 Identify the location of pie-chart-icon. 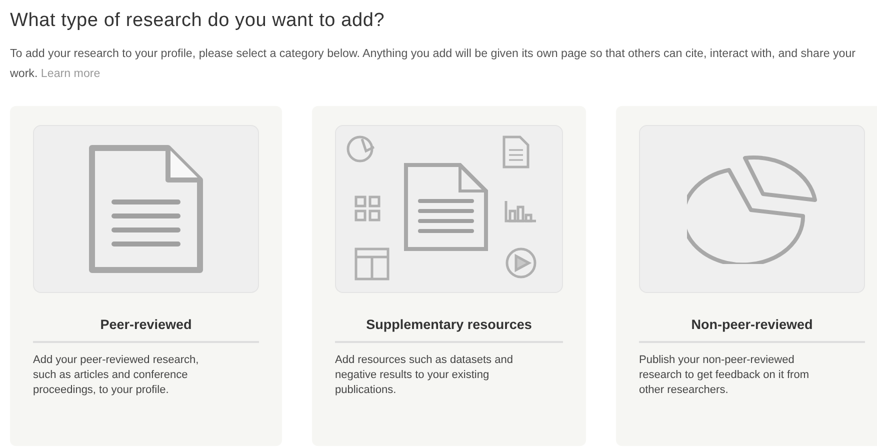
(752, 209).